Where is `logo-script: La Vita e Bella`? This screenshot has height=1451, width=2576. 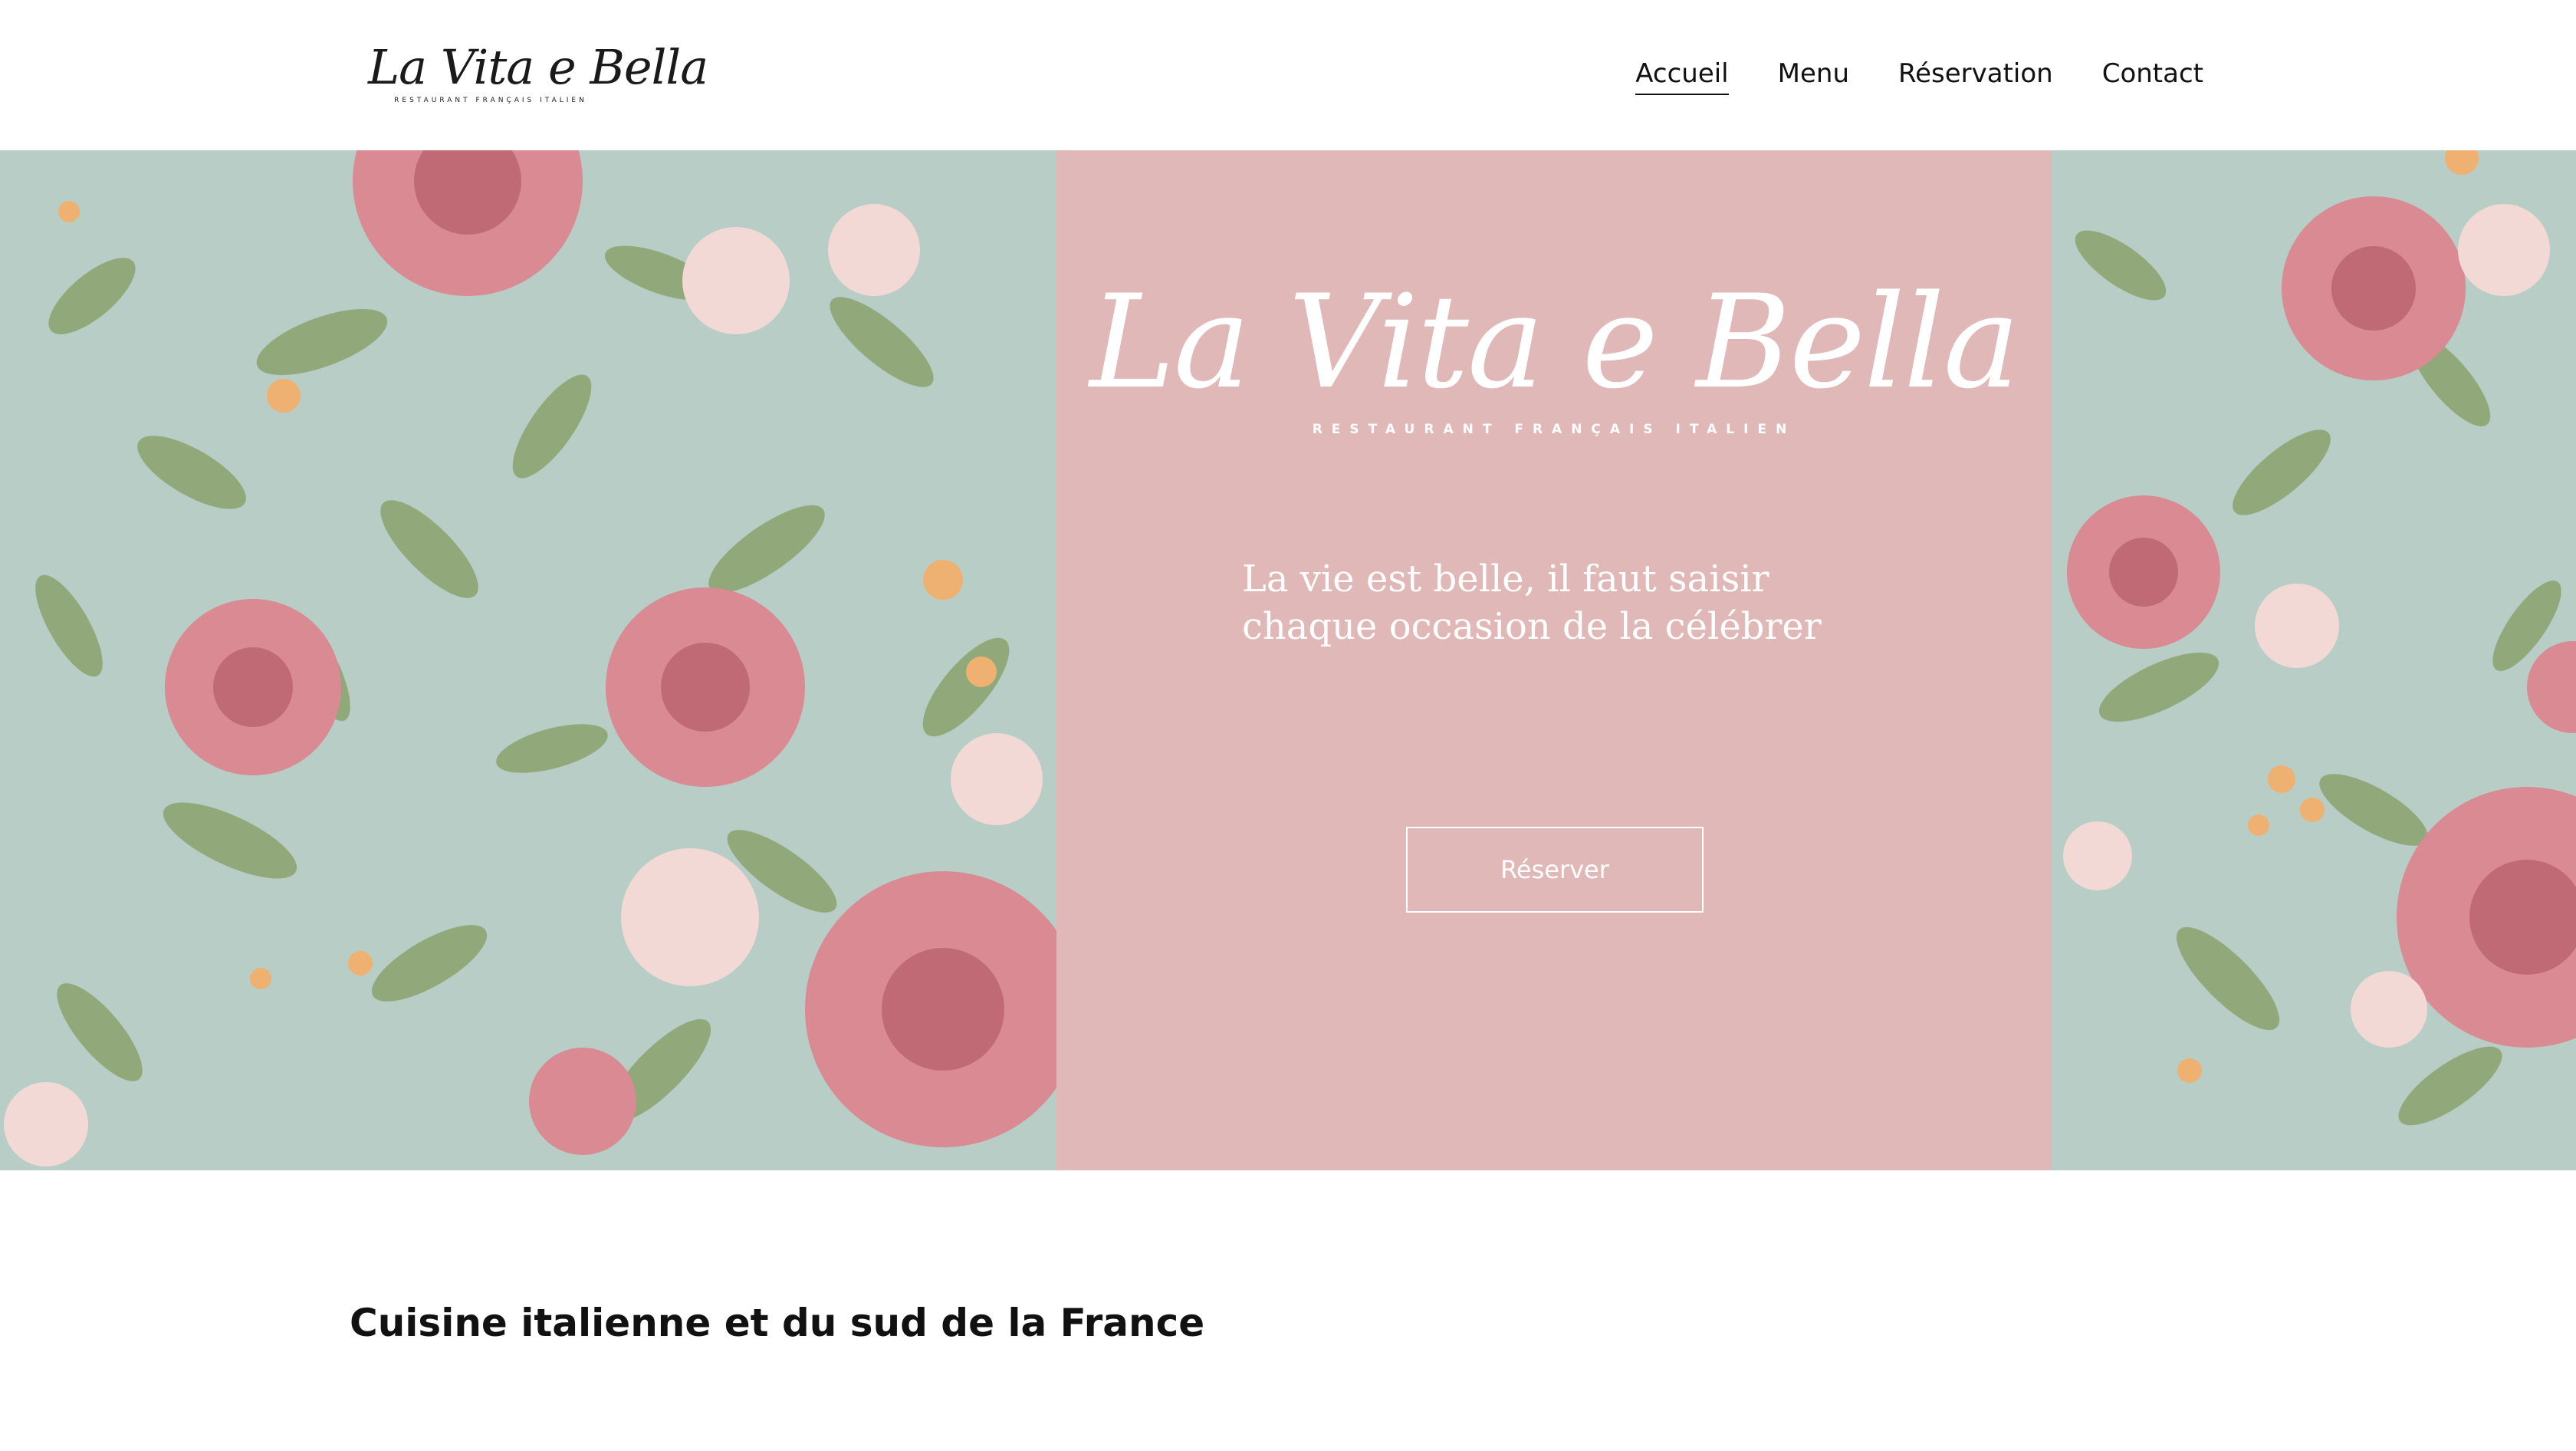
logo-script: La Vita e Bella is located at coordinates (538, 67).